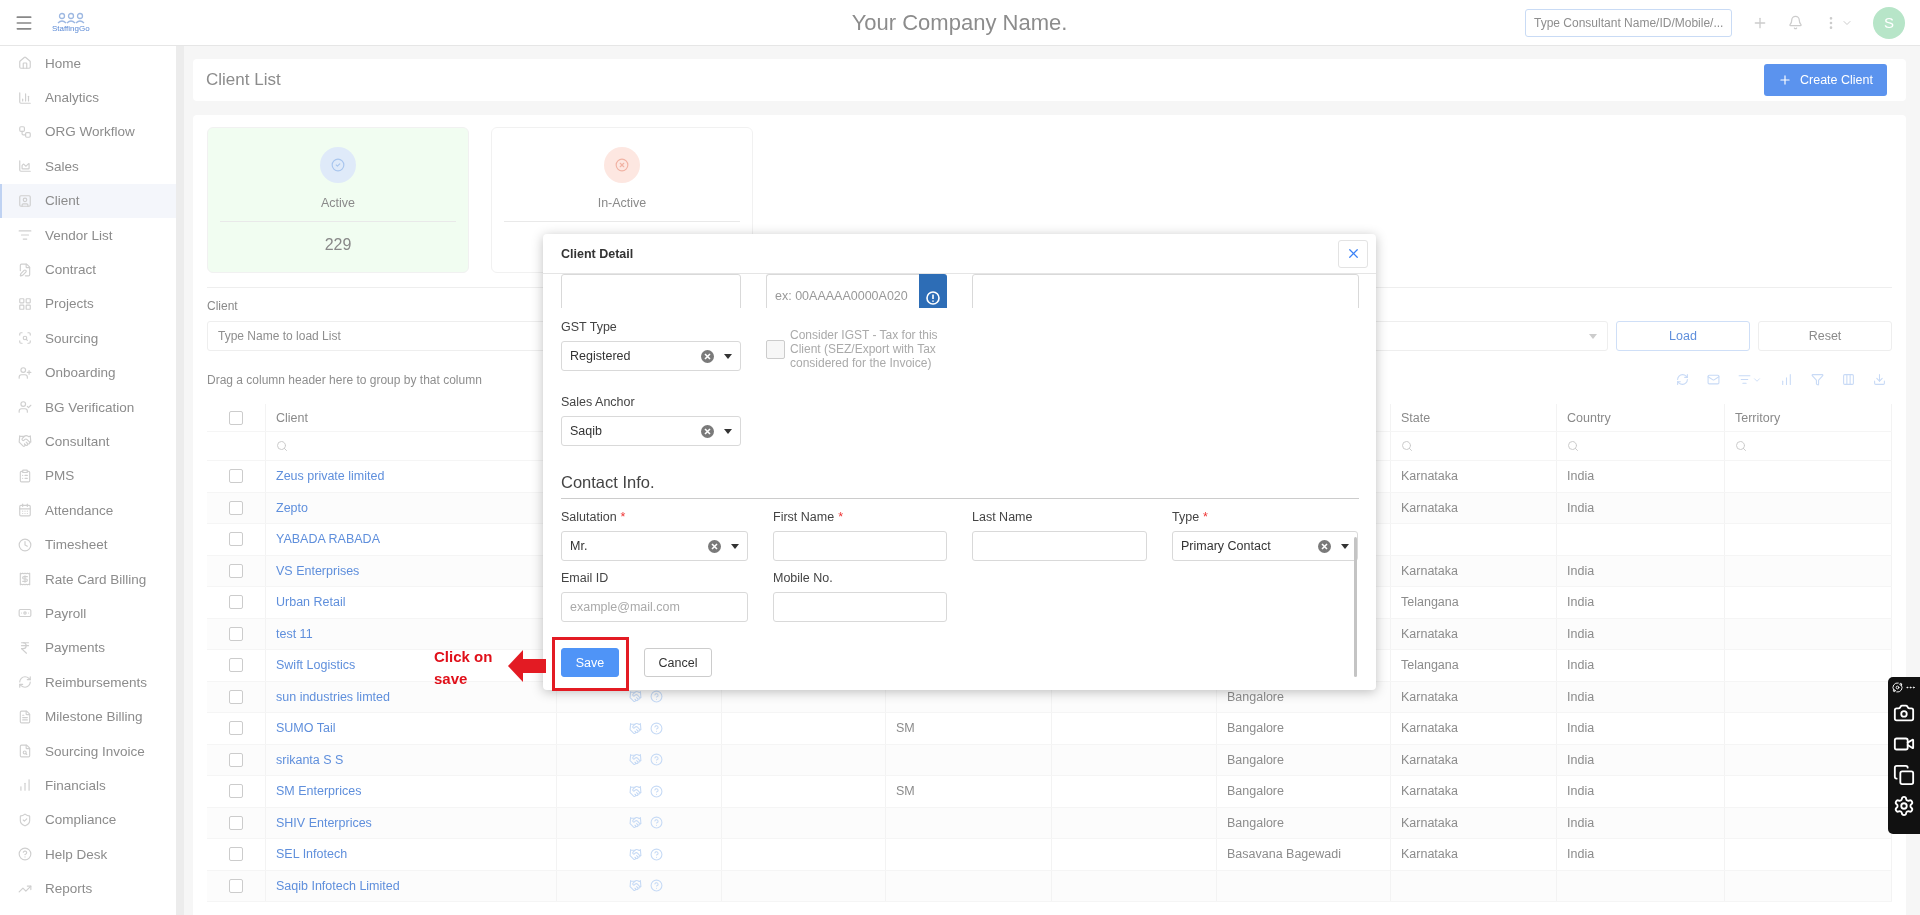 Image resolution: width=1920 pixels, height=915 pixels. Describe the element at coordinates (310, 759) in the screenshot. I see `client-link: srikanta S S` at that location.